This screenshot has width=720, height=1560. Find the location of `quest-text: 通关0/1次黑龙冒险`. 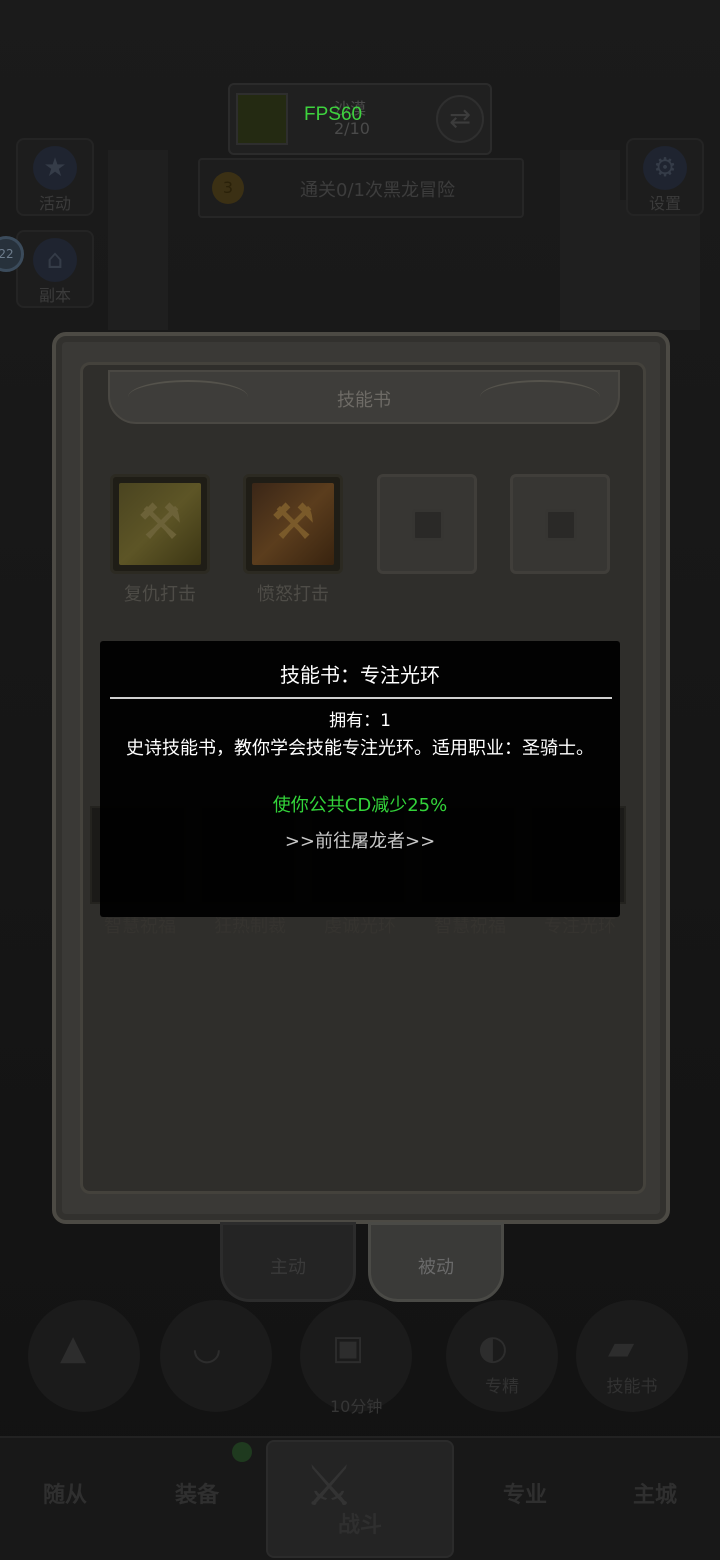

quest-text: 通关0/1次黑龙冒险 is located at coordinates (377, 190).